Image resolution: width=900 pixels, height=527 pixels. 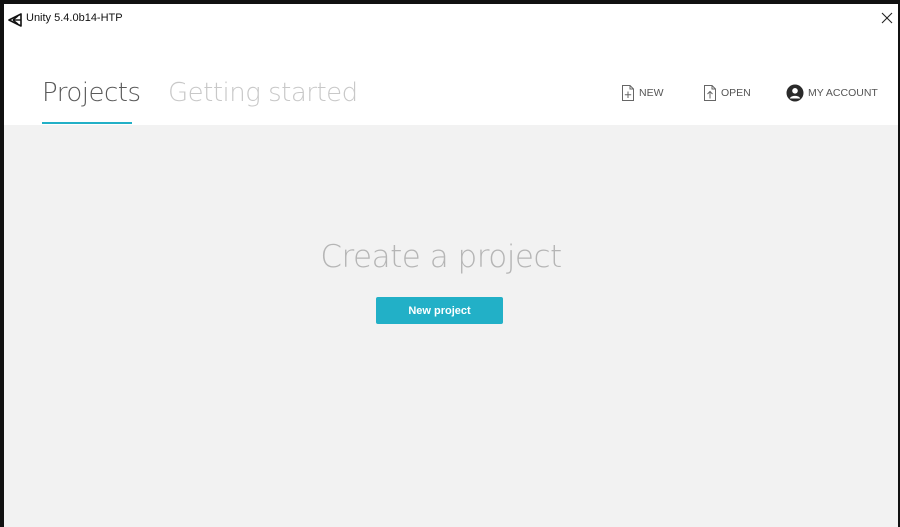 What do you see at coordinates (263, 93) in the screenshot?
I see `tab-getting-started: Getting started` at bounding box center [263, 93].